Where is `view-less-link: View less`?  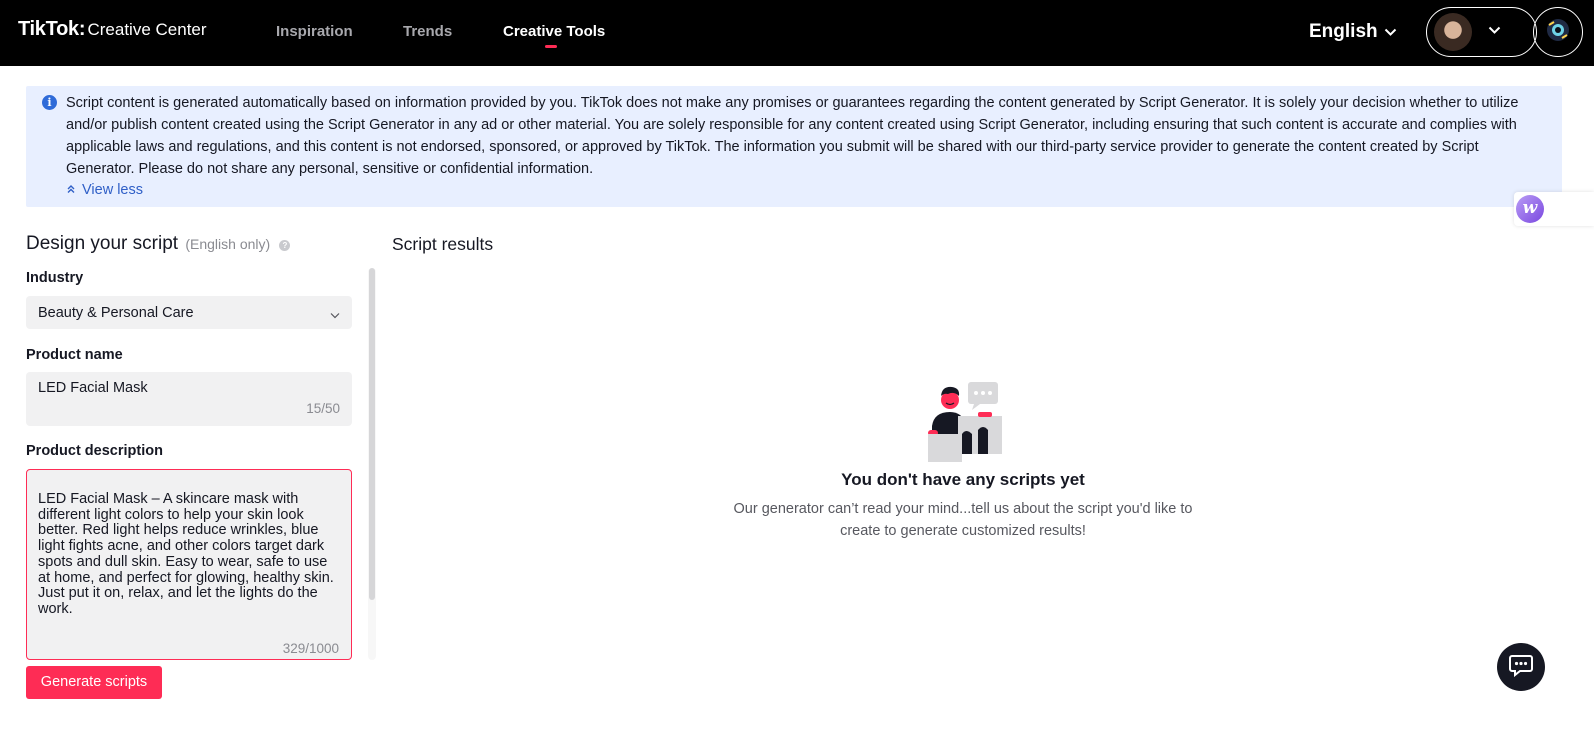
view-less-link: View less is located at coordinates (104, 190).